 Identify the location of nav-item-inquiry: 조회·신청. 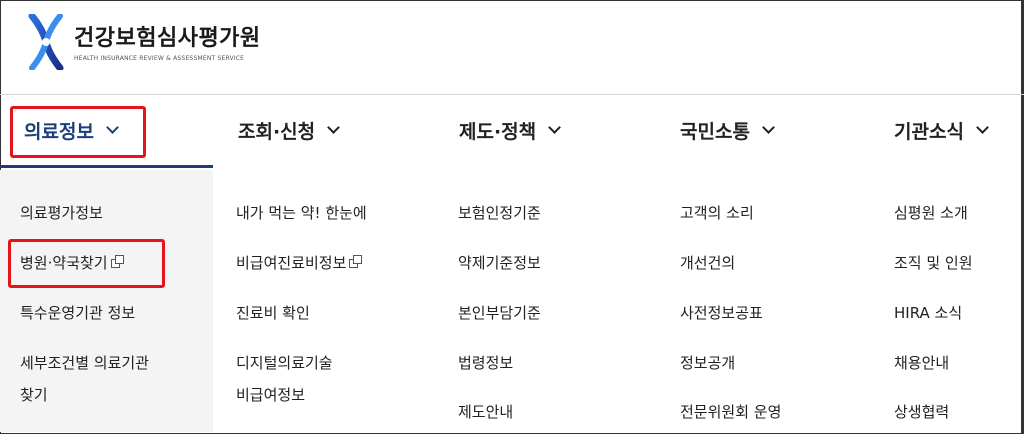
(289, 130).